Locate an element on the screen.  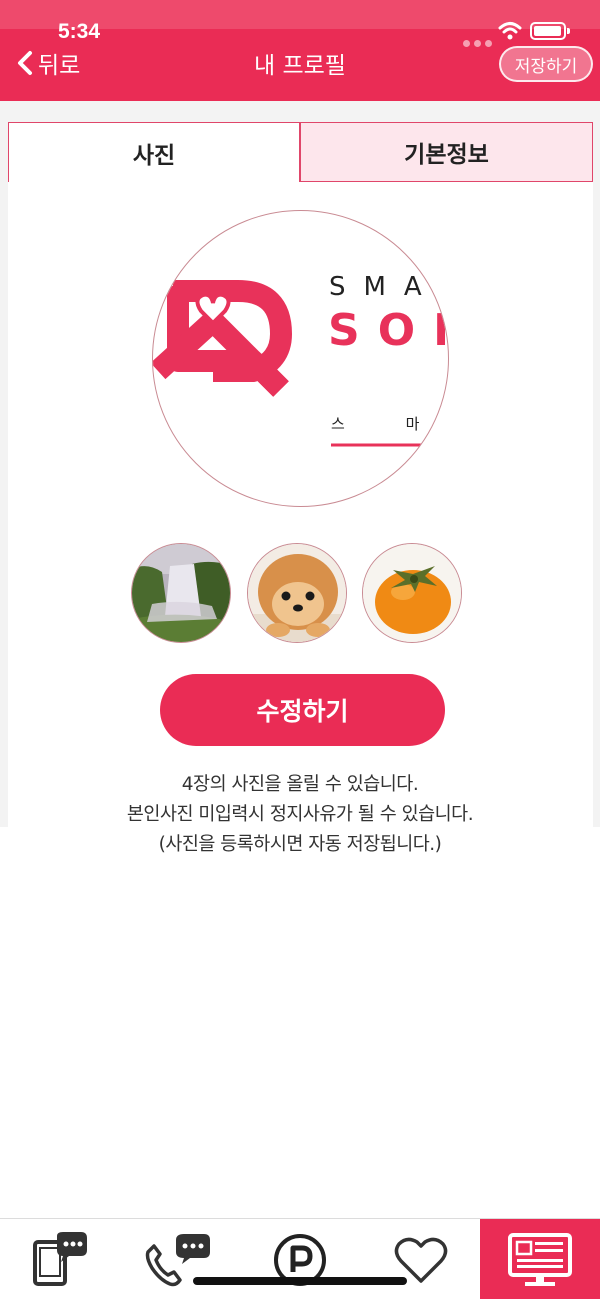
thumbnail-photo-waterfall is located at coordinates (181, 593).